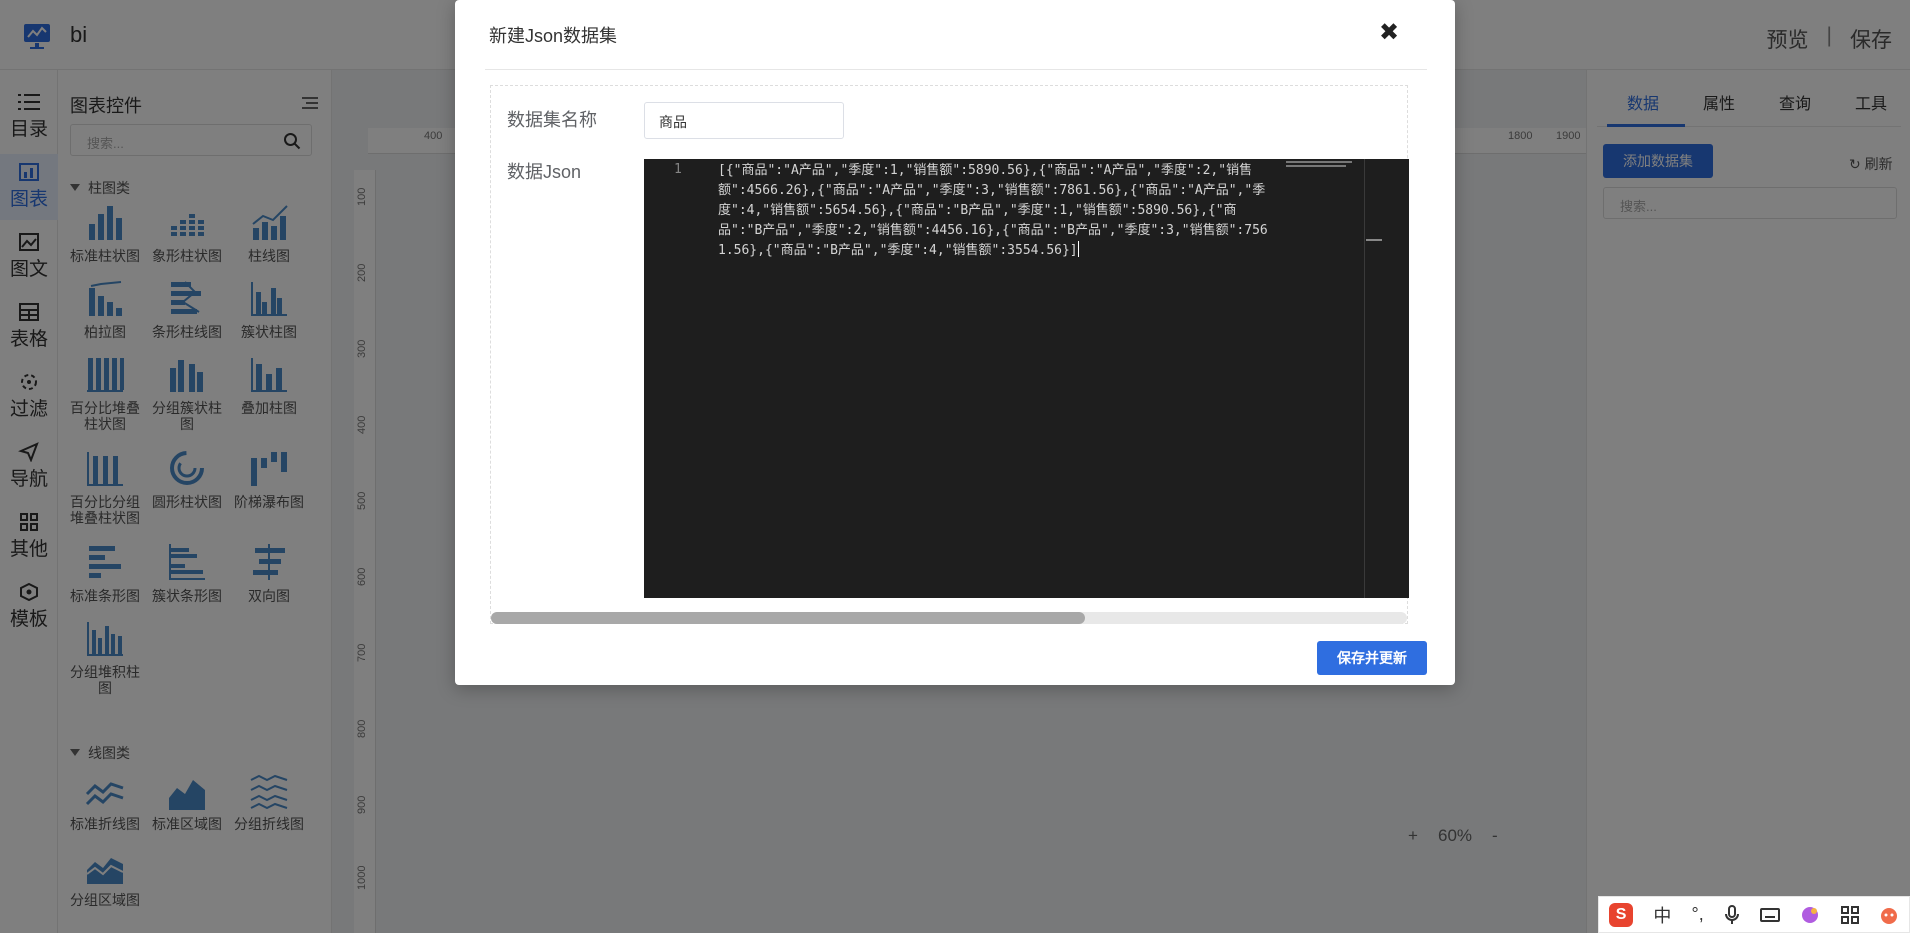 The width and height of the screenshot is (1910, 933). What do you see at coordinates (1810, 915) in the screenshot?
I see `skin-icon` at bounding box center [1810, 915].